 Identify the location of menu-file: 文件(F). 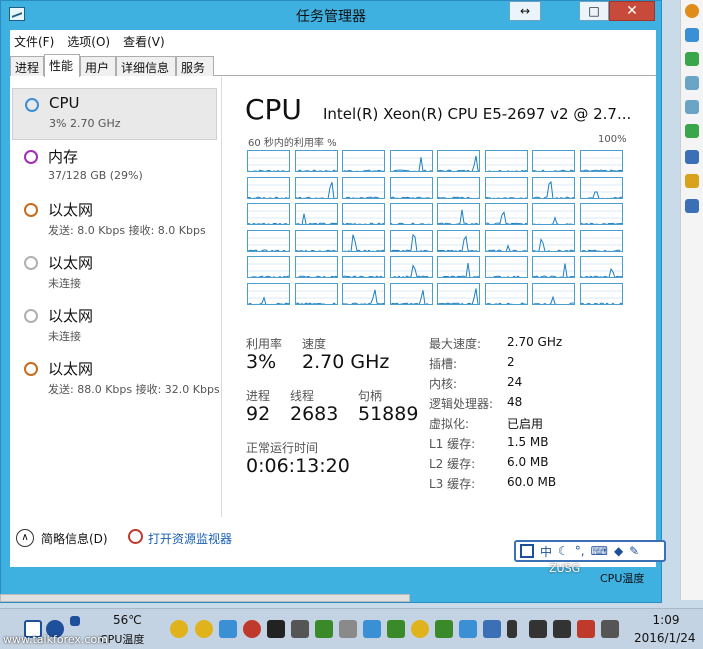
(34, 41).